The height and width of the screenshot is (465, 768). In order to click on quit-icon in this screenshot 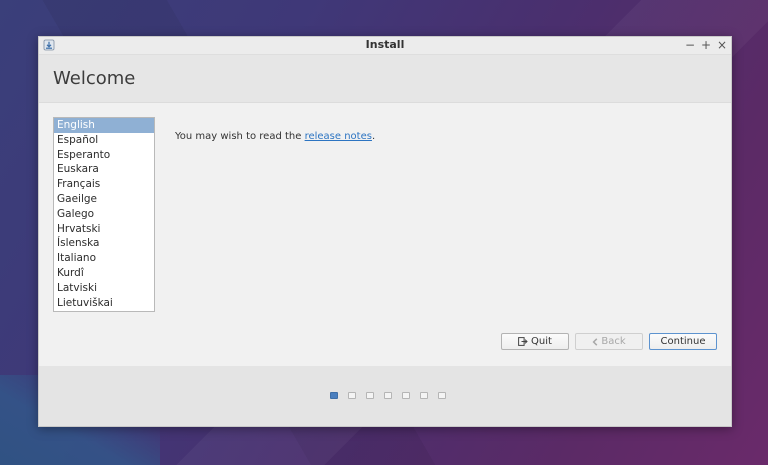, I will do `click(523, 341)`.